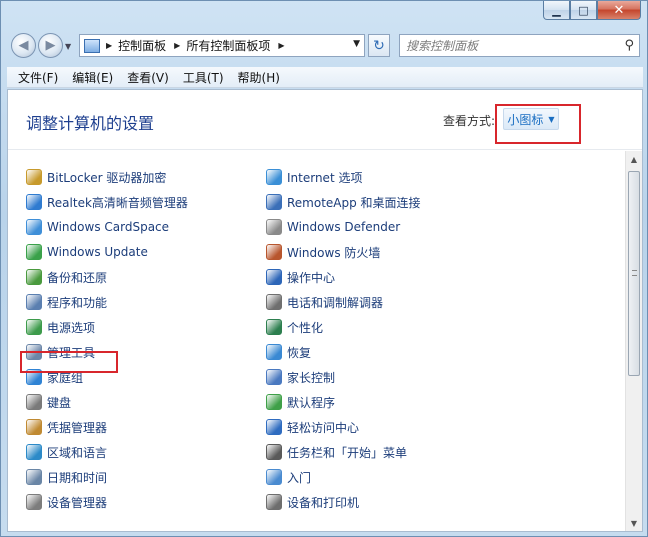  I want to click on control-panel-item: 程序和功能, so click(66, 302).